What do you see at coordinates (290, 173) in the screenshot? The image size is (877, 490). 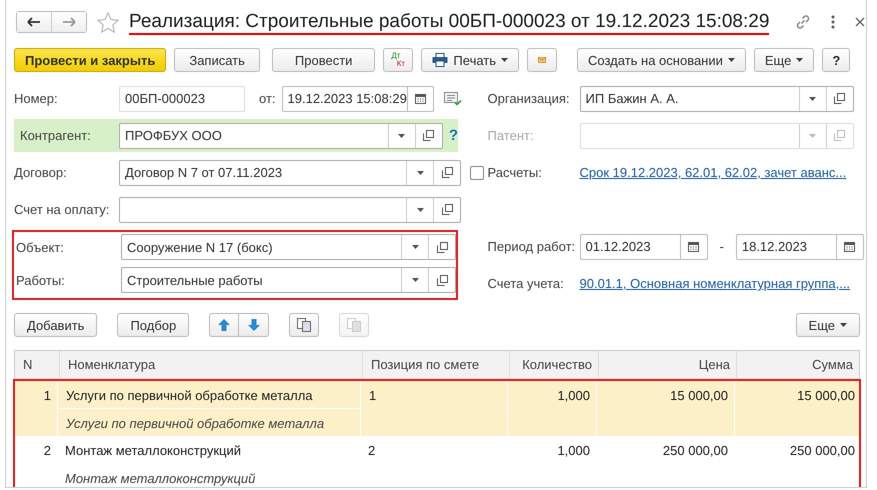 I see `select-field: Договор N 7 от 07.11.2023` at bounding box center [290, 173].